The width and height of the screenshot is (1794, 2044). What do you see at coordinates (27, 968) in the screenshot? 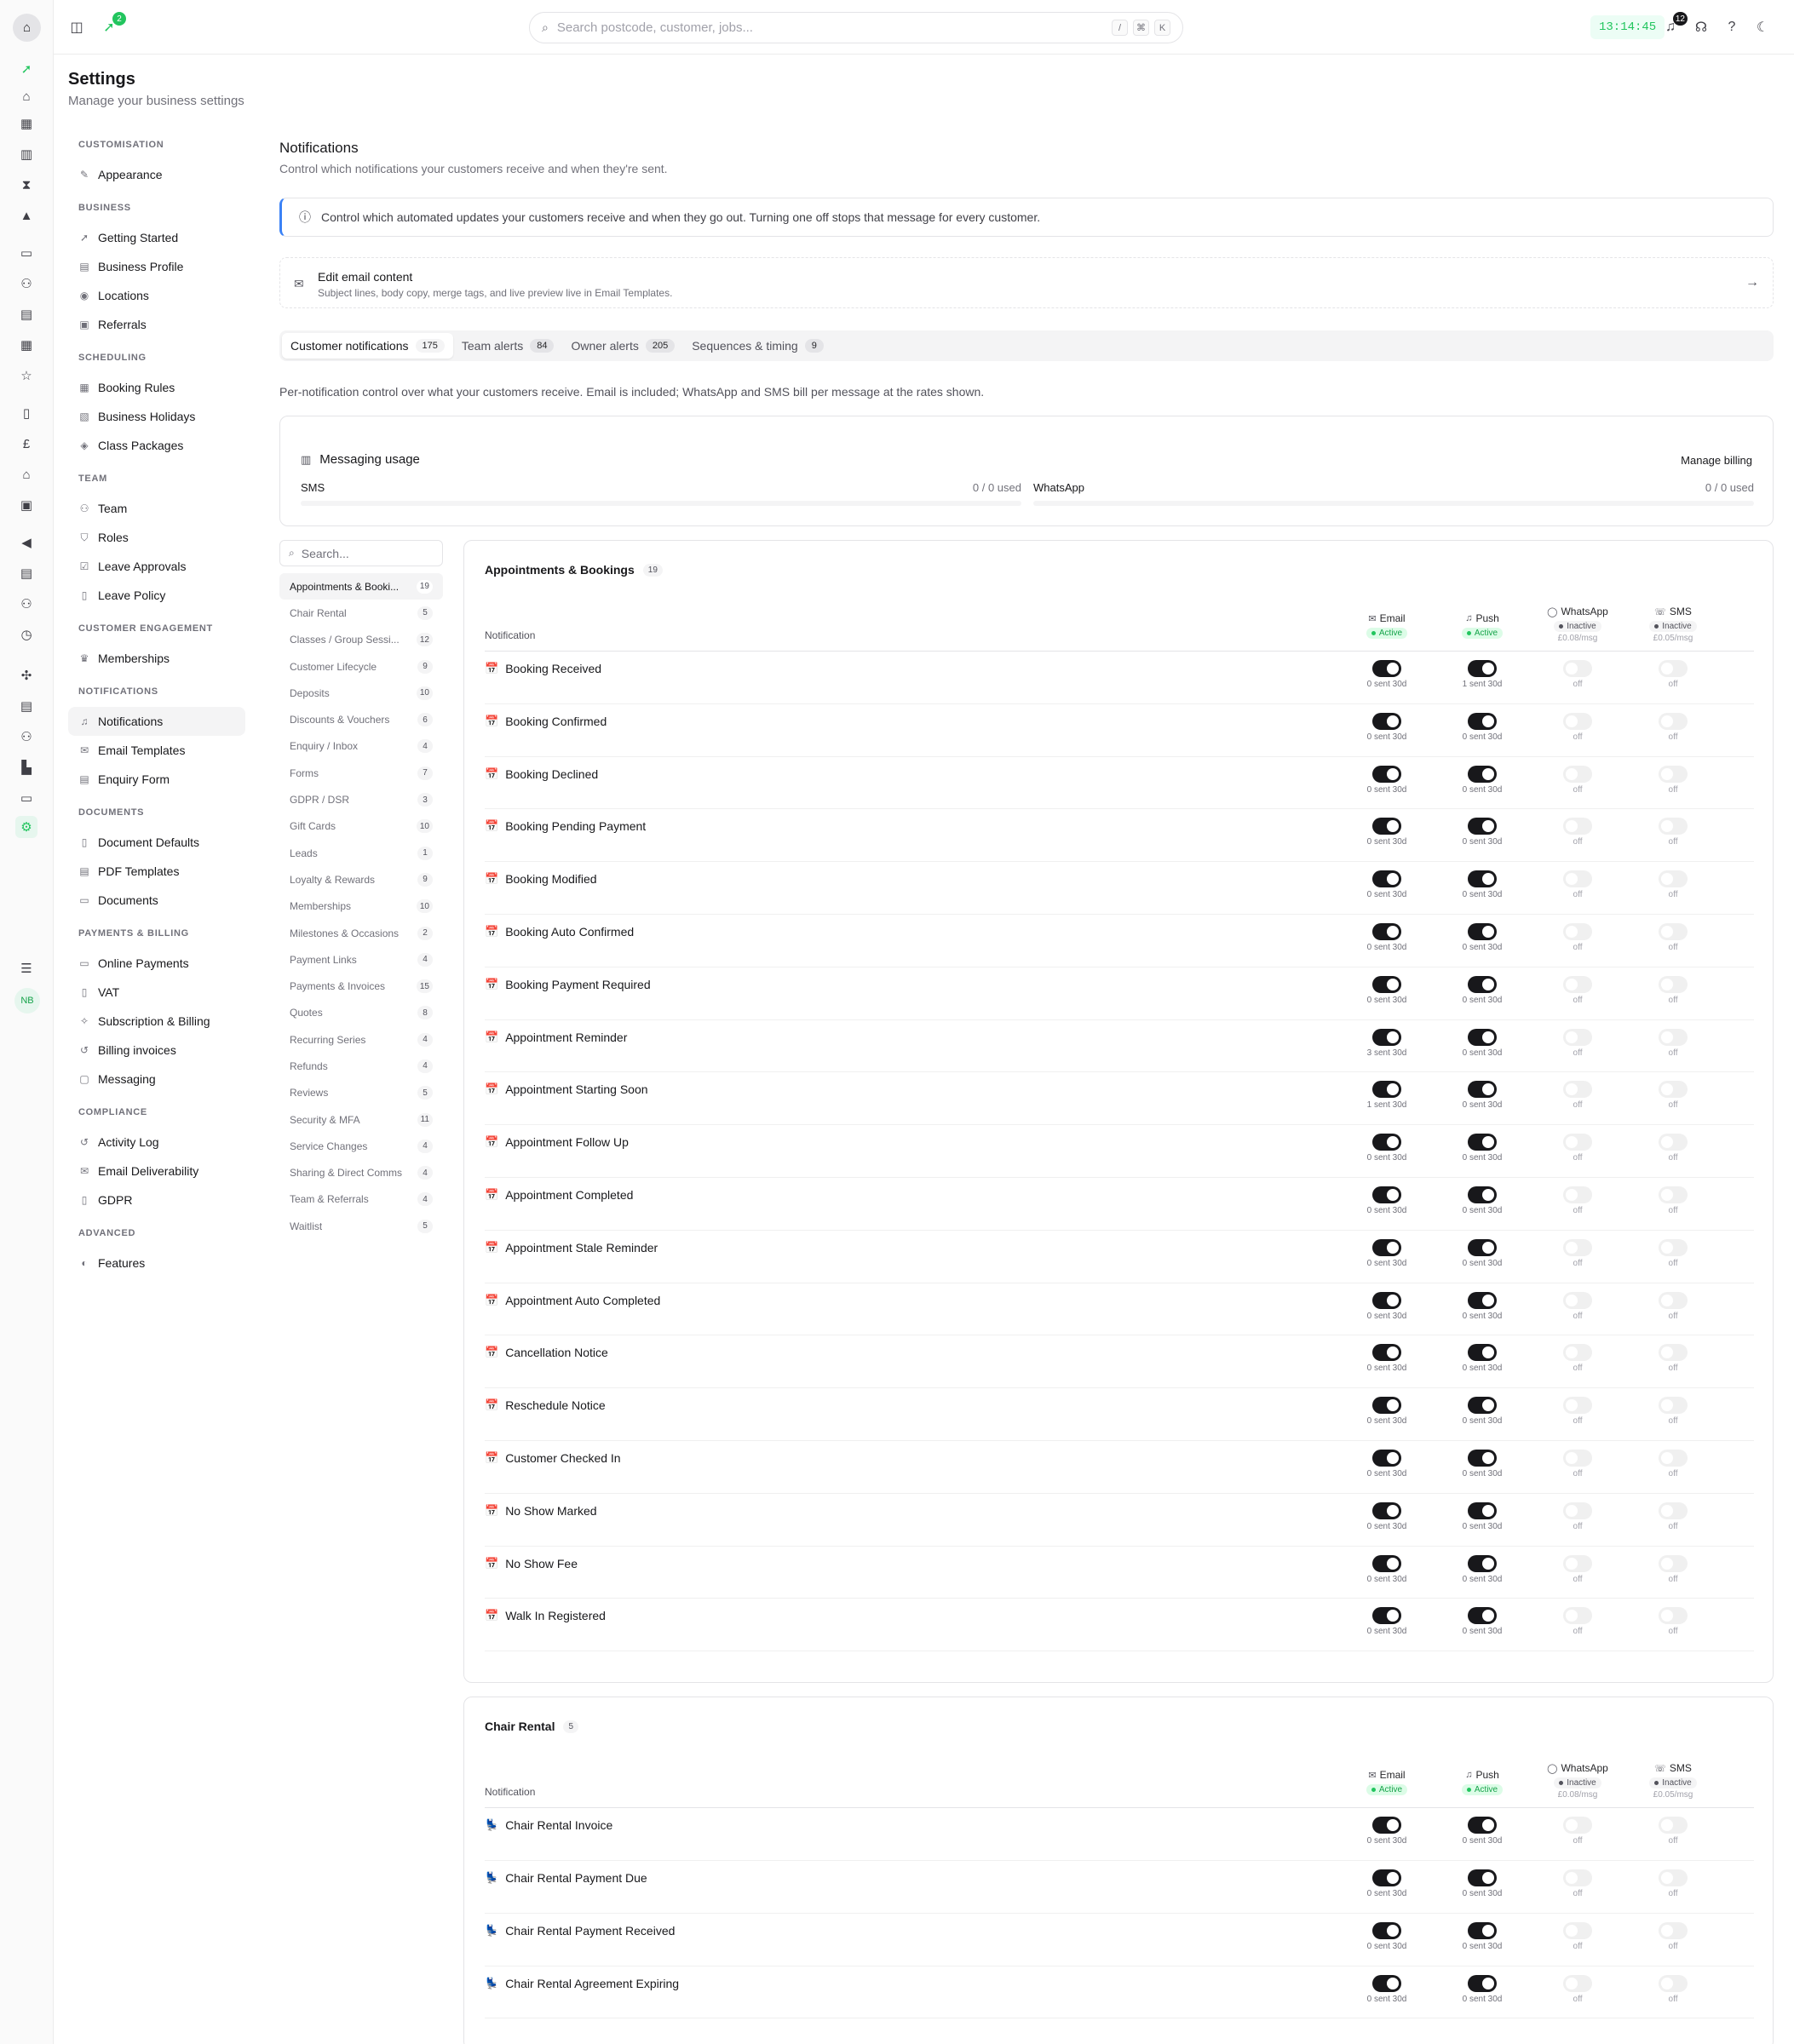
I see `sliders-icon: ☰` at bounding box center [27, 968].